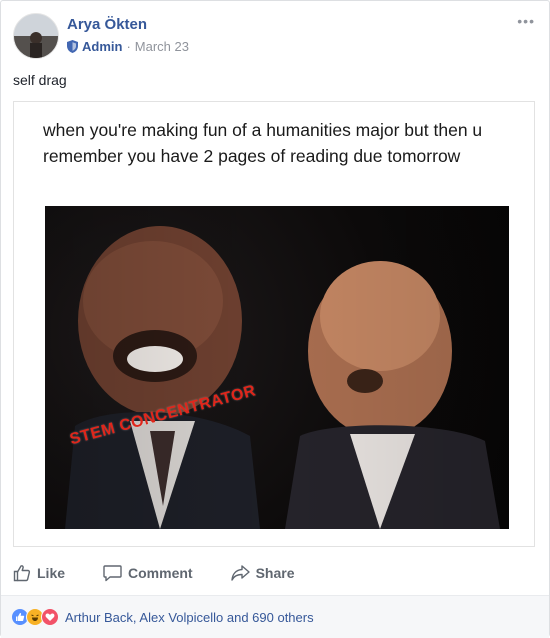 The image size is (550, 638). I want to click on author-avatar, so click(36, 36).